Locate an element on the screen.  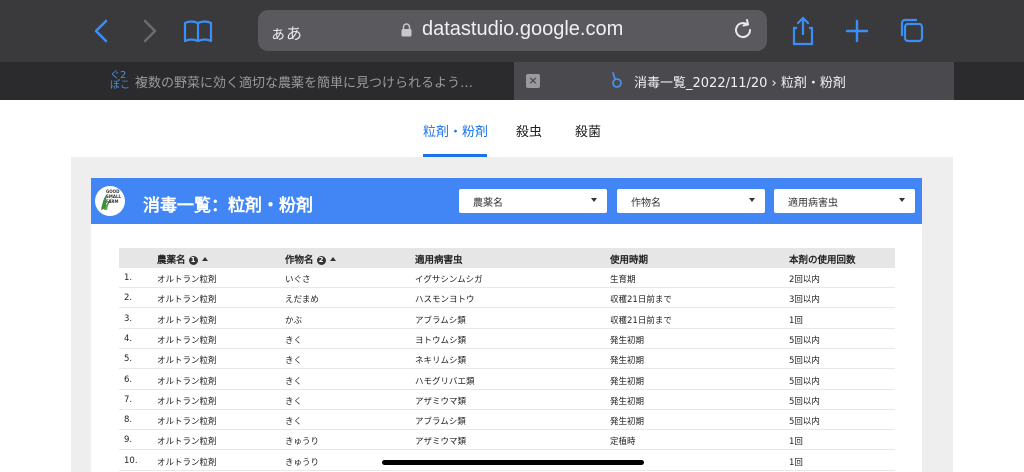
column-header-pesticide: 農薬名 1 is located at coordinates (182, 259).